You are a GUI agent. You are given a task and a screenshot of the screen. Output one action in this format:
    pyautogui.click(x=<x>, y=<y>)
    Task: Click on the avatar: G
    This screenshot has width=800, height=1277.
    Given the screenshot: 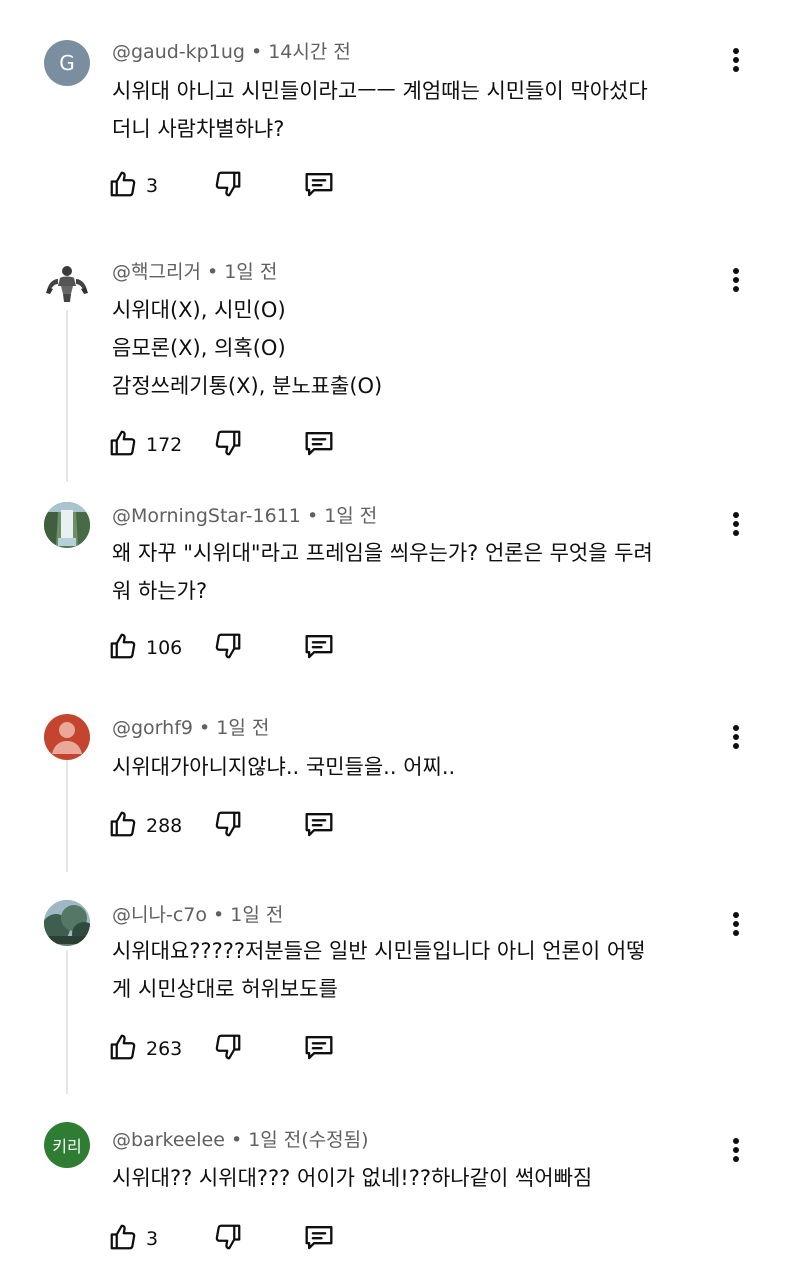 What is the action you would take?
    pyautogui.click(x=67, y=63)
    